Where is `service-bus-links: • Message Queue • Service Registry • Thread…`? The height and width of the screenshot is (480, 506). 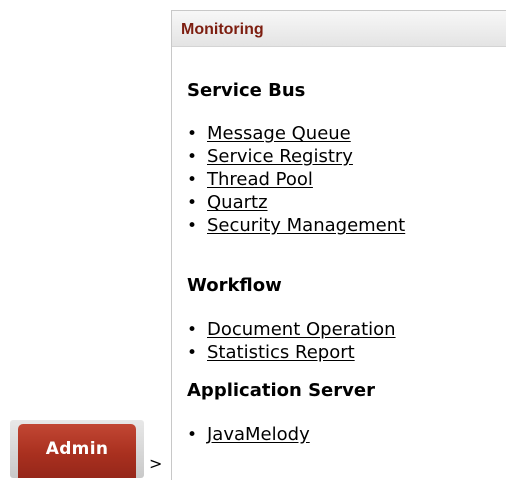 service-bus-links: • Message Queue • Service Registry • Thread… is located at coordinates (296, 179).